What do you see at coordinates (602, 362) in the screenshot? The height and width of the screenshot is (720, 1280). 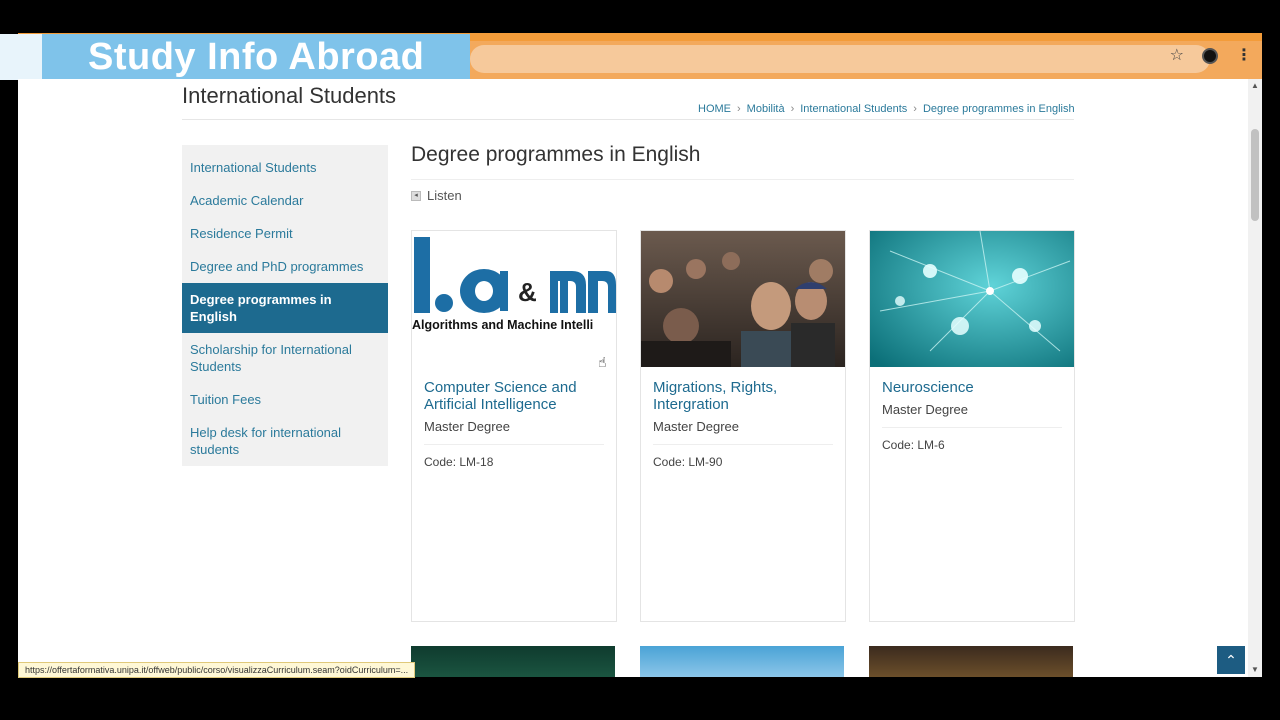 I see `hand-cursor-icon: ☝` at bounding box center [602, 362].